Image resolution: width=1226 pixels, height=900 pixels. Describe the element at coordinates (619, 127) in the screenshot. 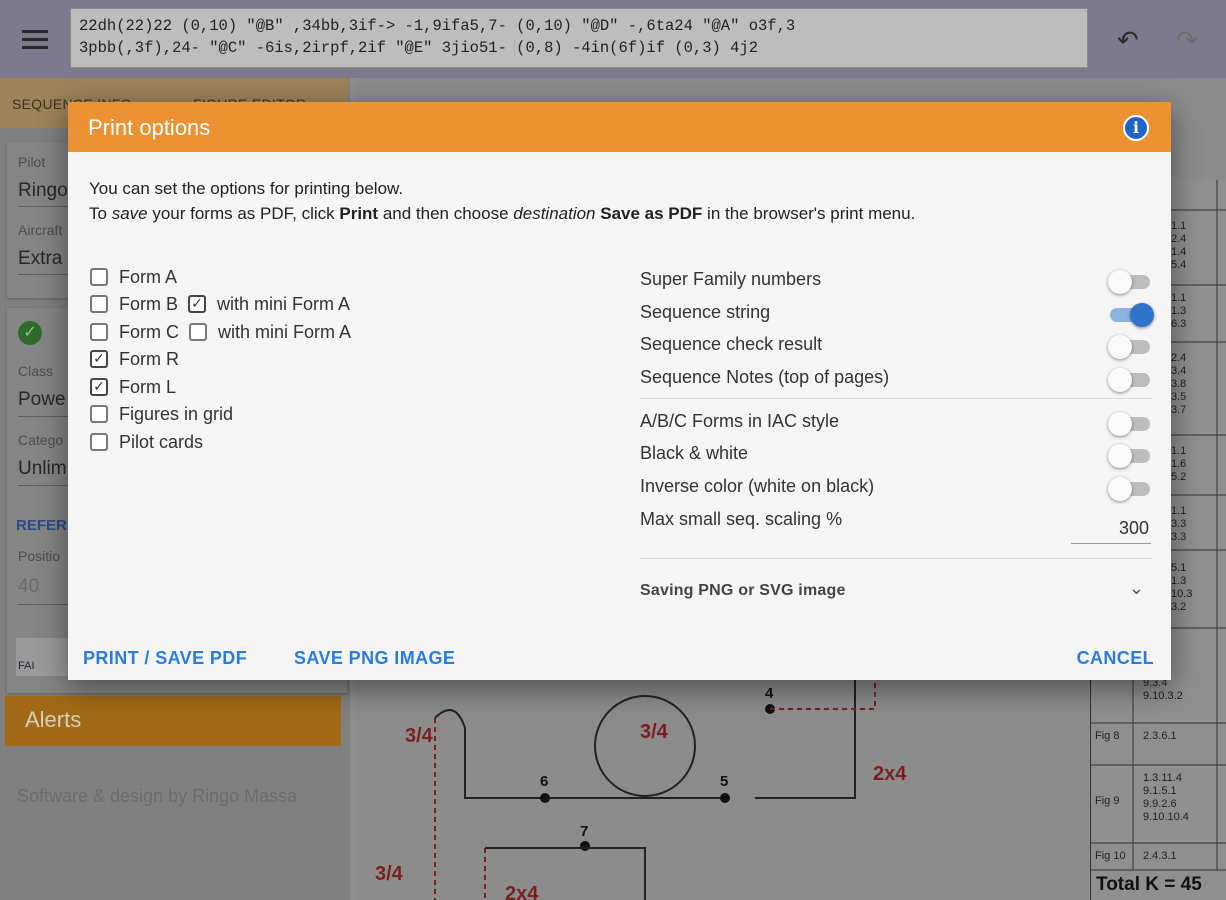

I see `dialog-header: Print options i` at that location.